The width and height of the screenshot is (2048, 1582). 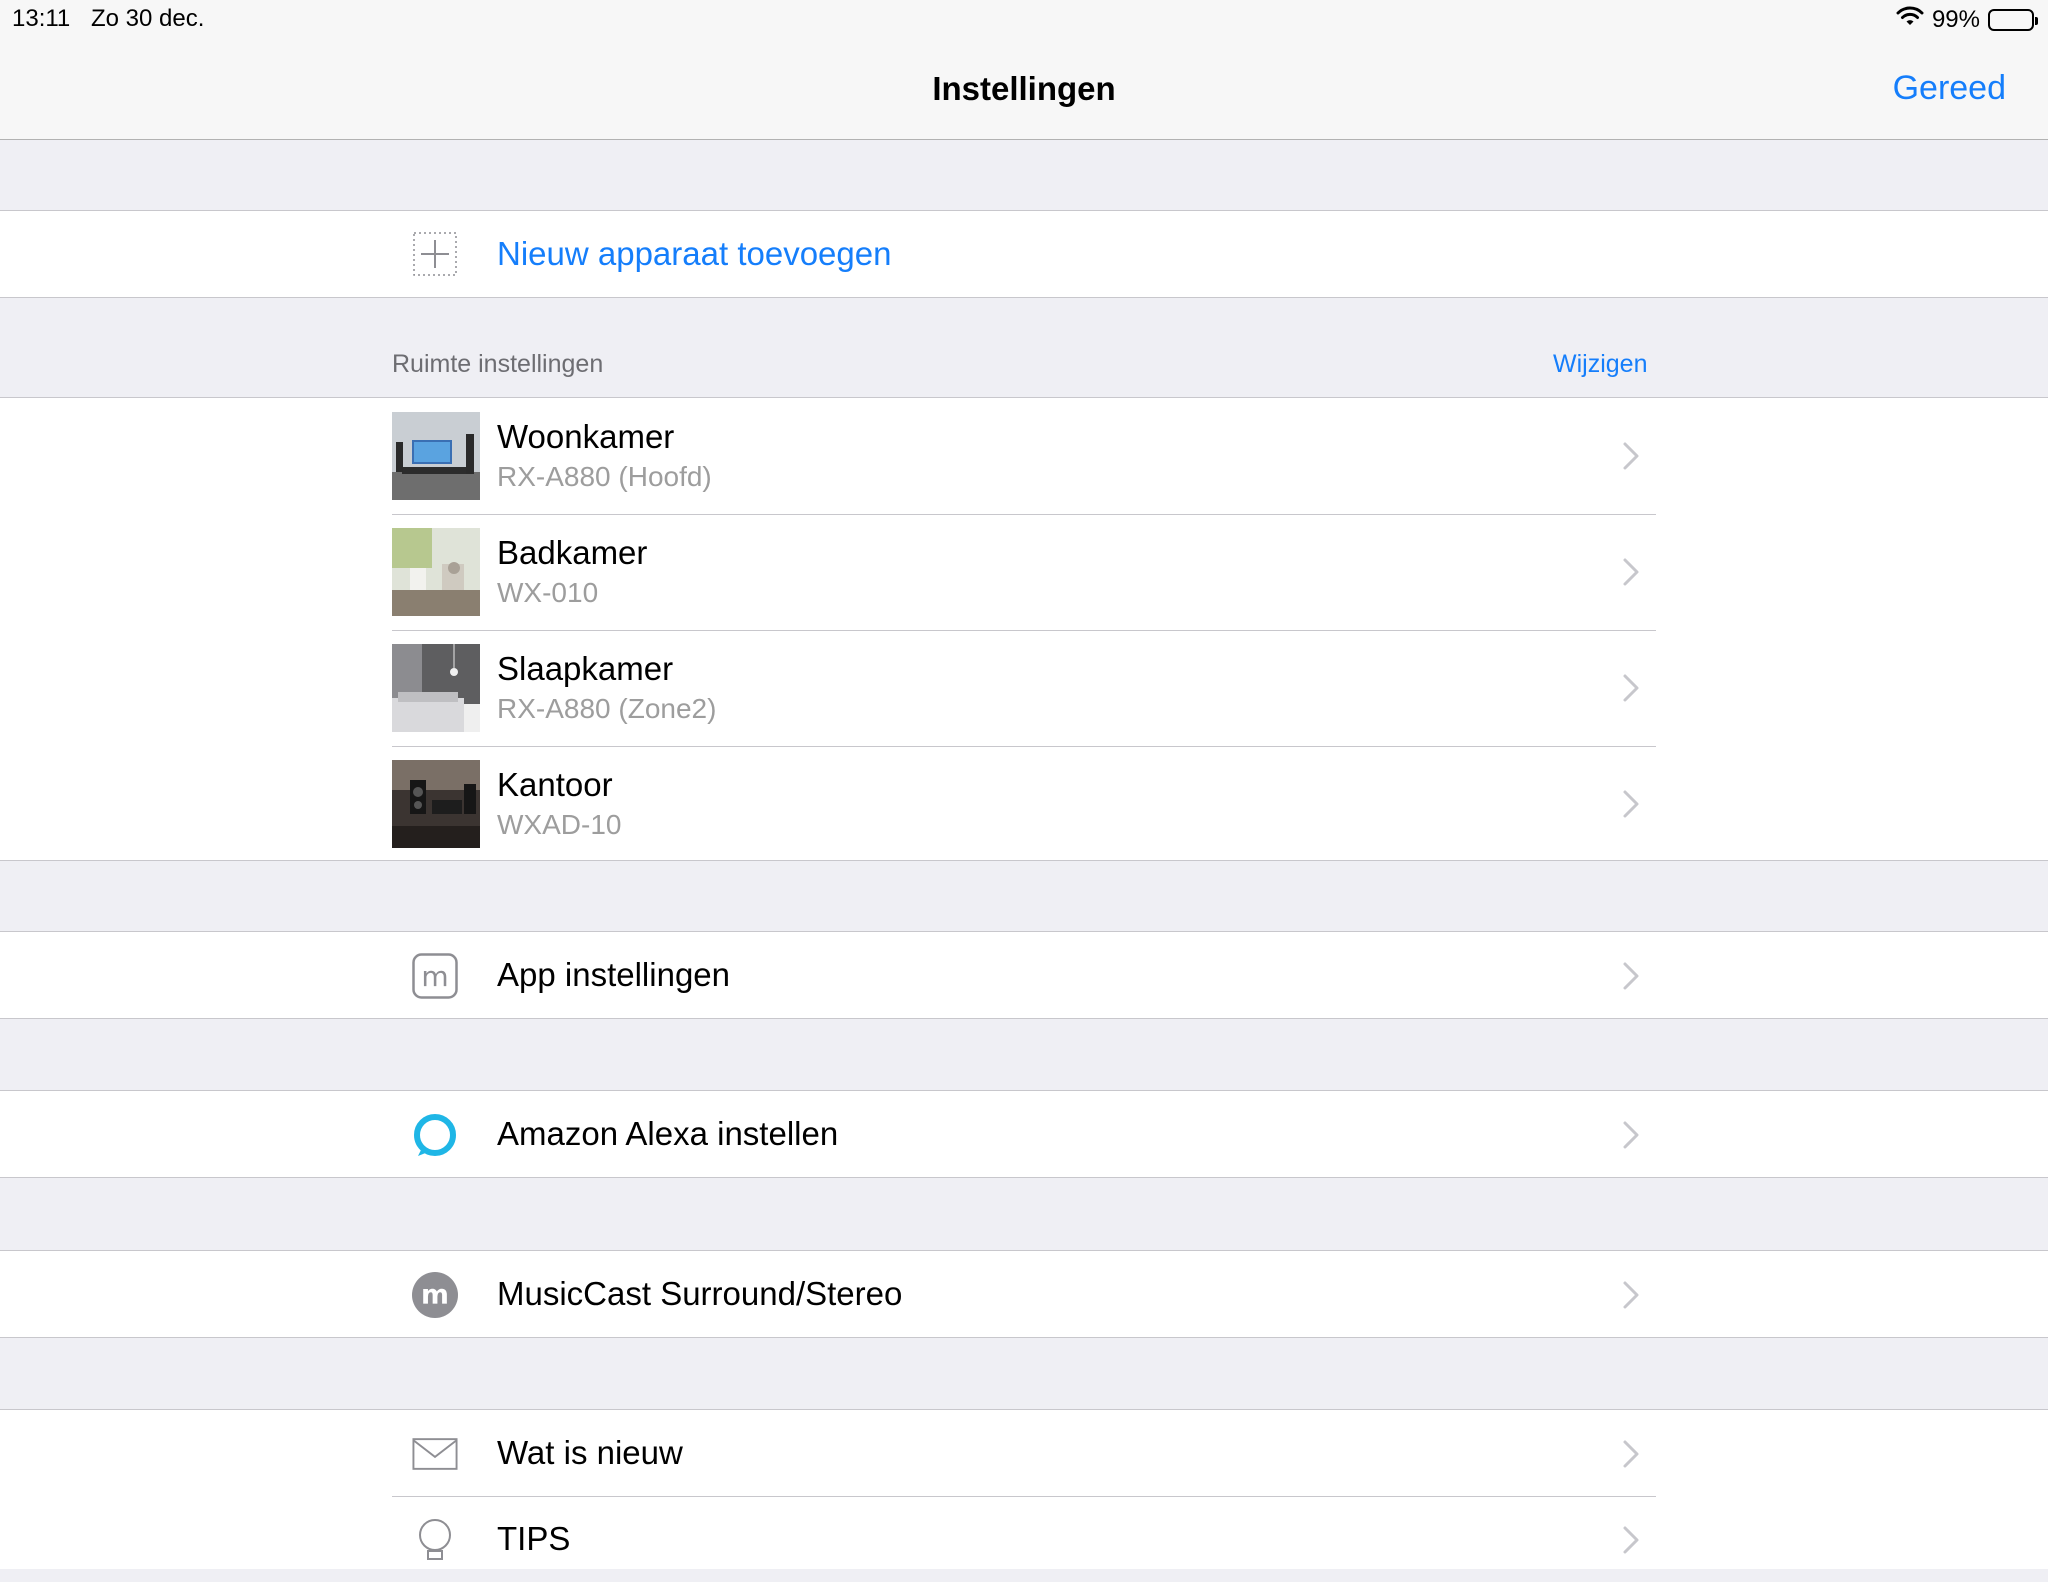 I want to click on rooms-section-header: Ruimte instellingen, so click(x=498, y=364).